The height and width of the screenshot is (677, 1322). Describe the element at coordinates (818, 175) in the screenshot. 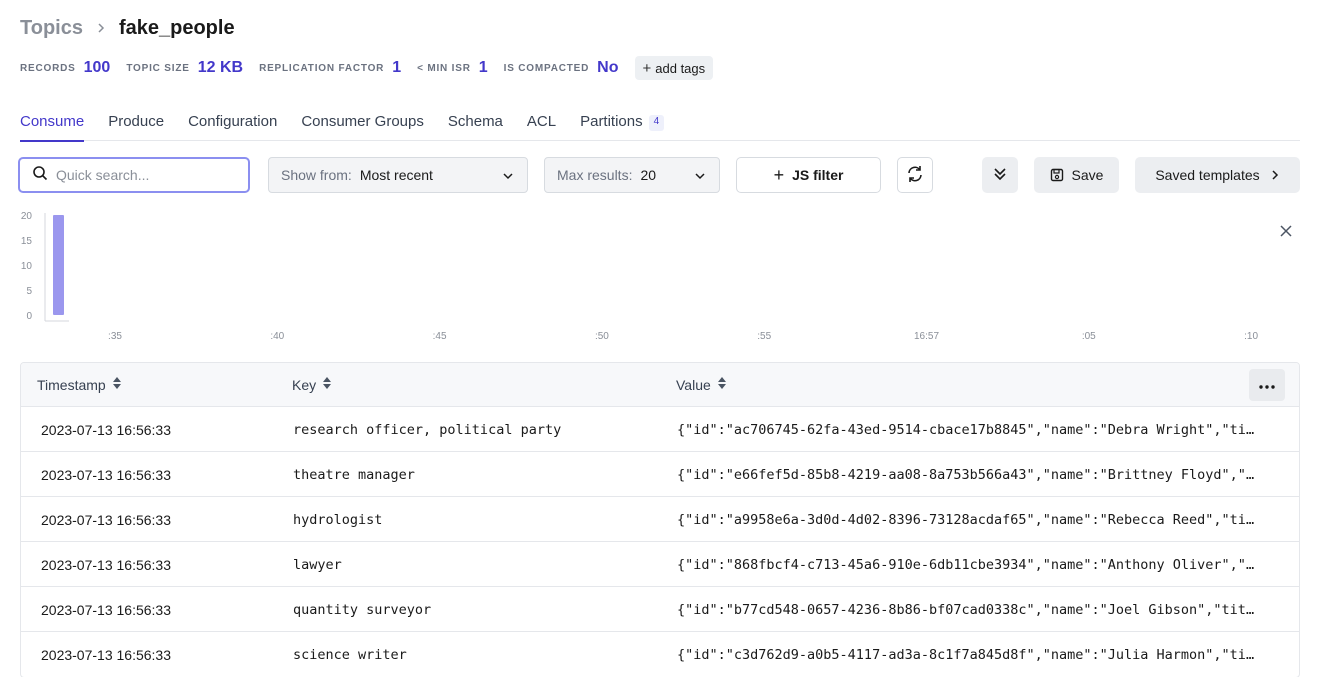

I see `js-filter-label: JS filter` at that location.